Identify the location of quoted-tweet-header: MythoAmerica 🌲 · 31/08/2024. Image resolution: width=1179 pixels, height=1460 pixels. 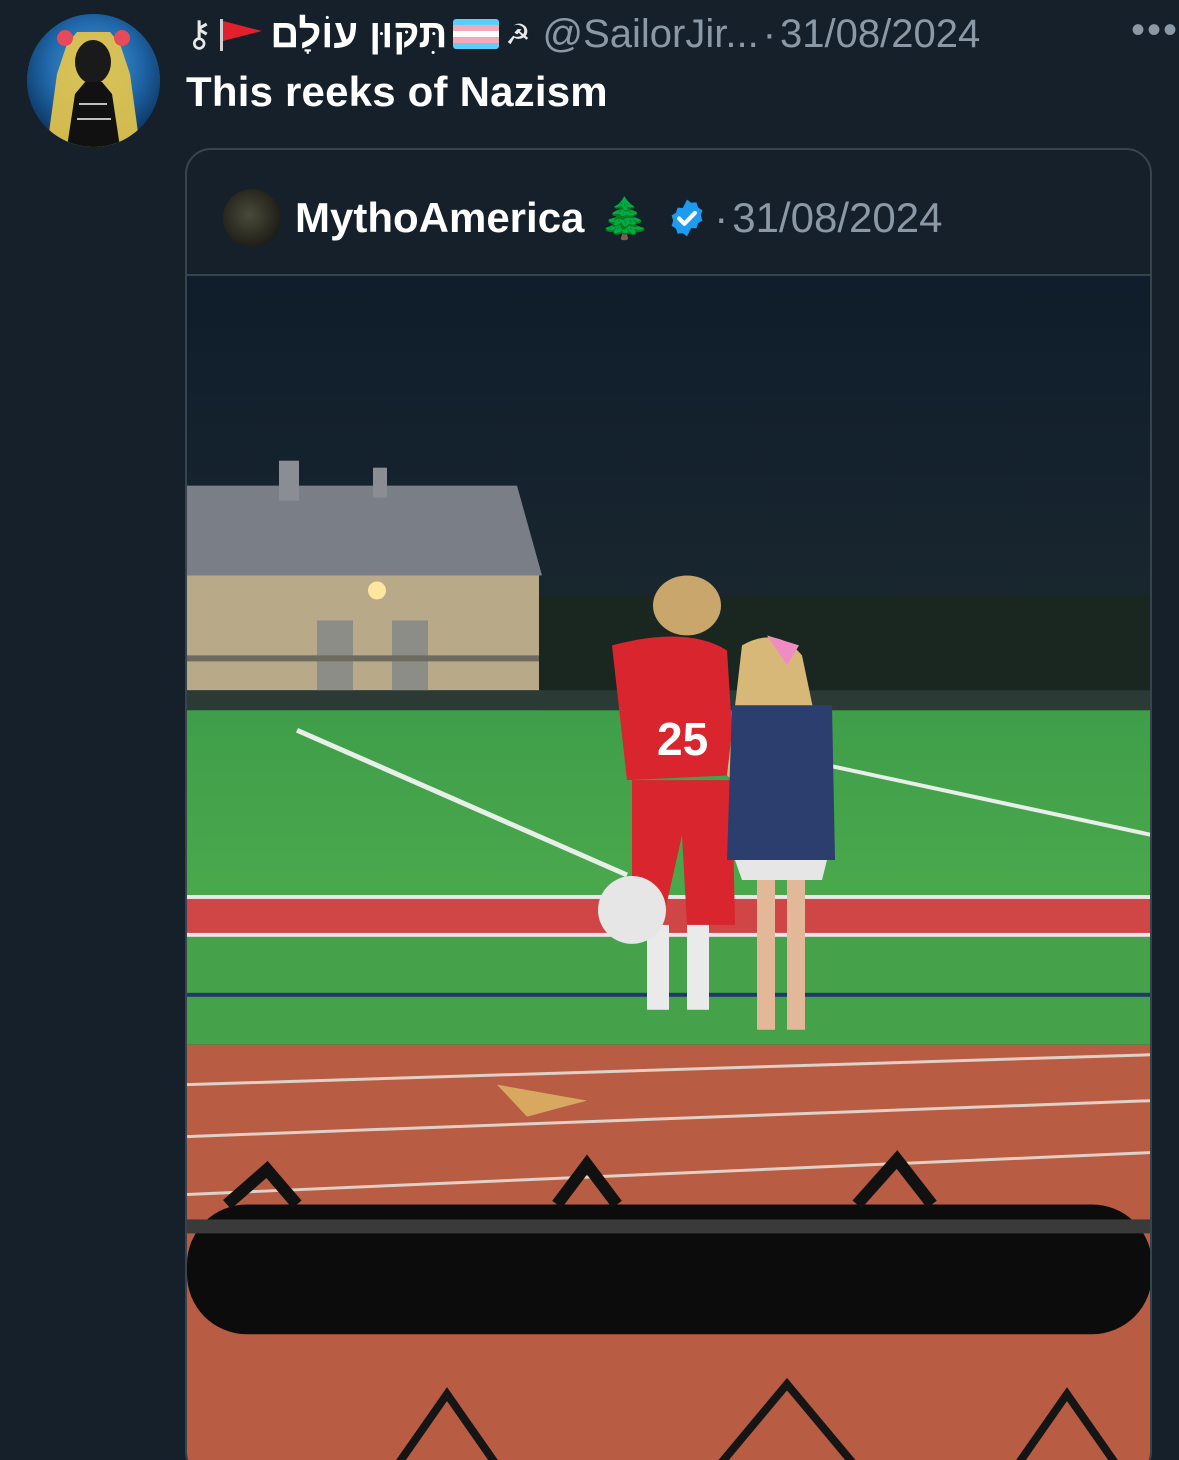
(582, 218).